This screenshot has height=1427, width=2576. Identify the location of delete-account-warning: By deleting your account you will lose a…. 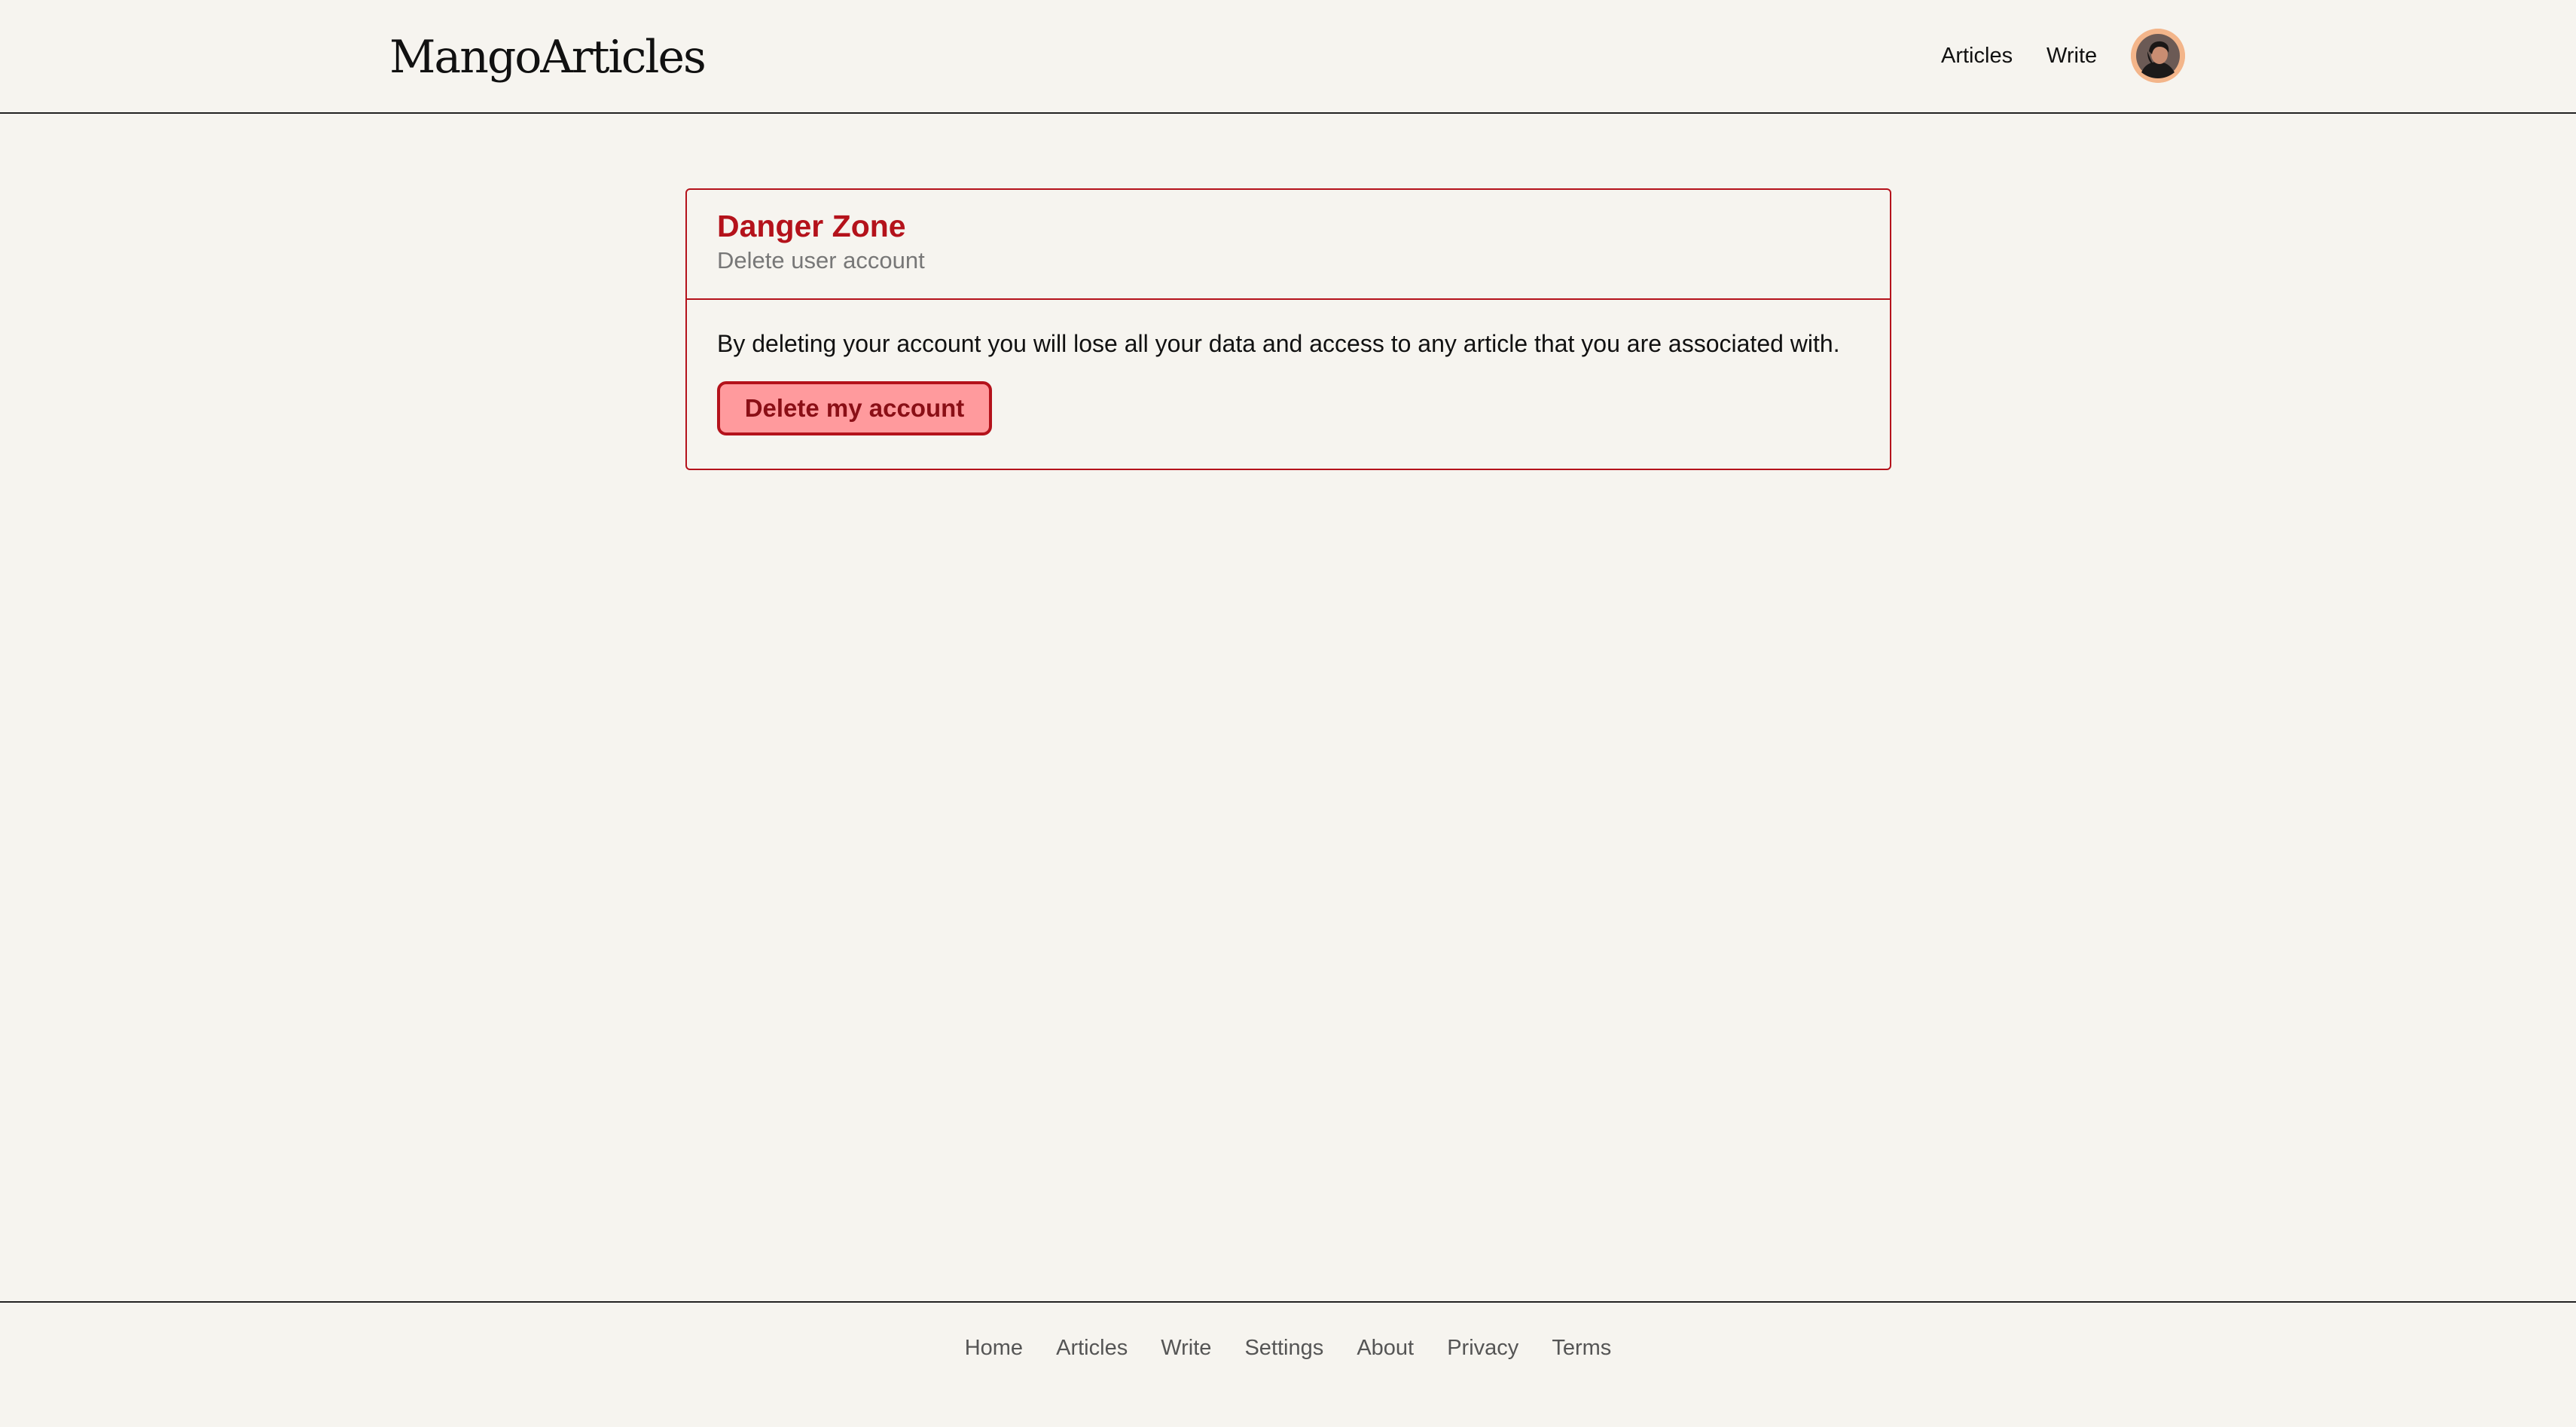
(1279, 343).